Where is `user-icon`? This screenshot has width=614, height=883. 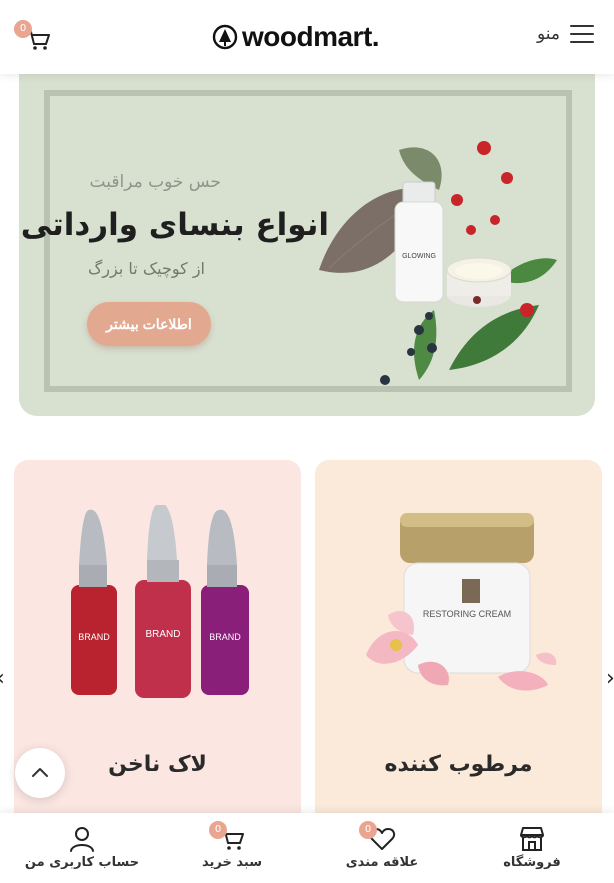
user-icon is located at coordinates (82, 839).